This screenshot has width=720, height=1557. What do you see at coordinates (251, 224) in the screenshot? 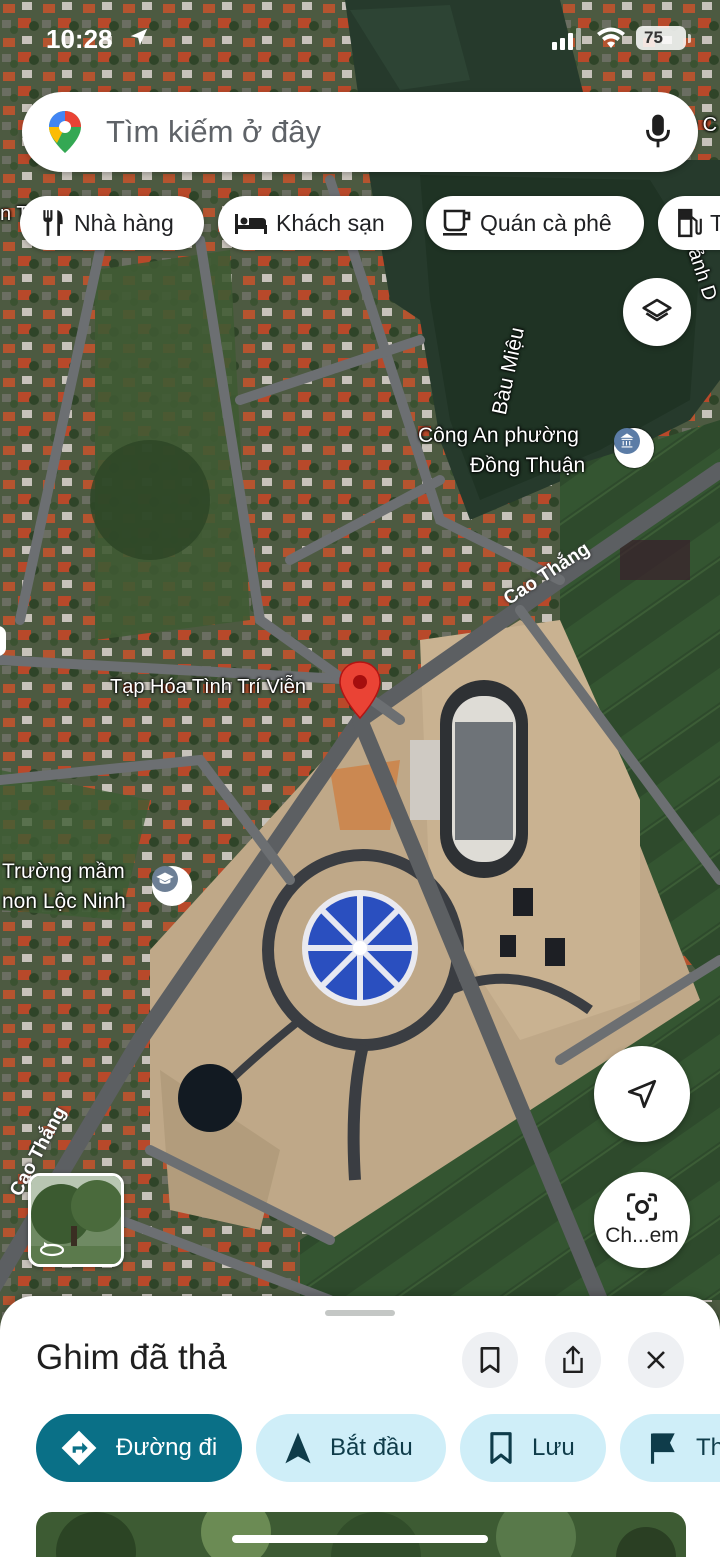
I see `hotel-icon` at bounding box center [251, 224].